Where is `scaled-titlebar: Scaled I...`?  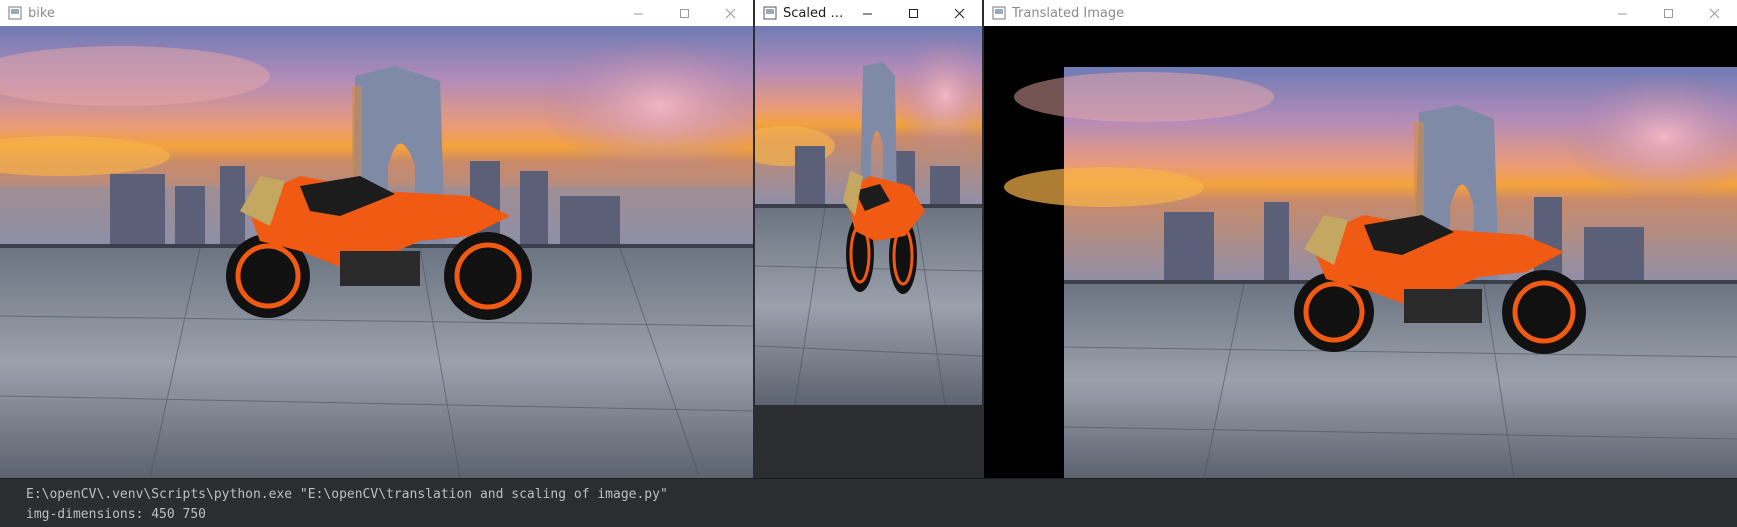 scaled-titlebar: Scaled I... is located at coordinates (868, 13).